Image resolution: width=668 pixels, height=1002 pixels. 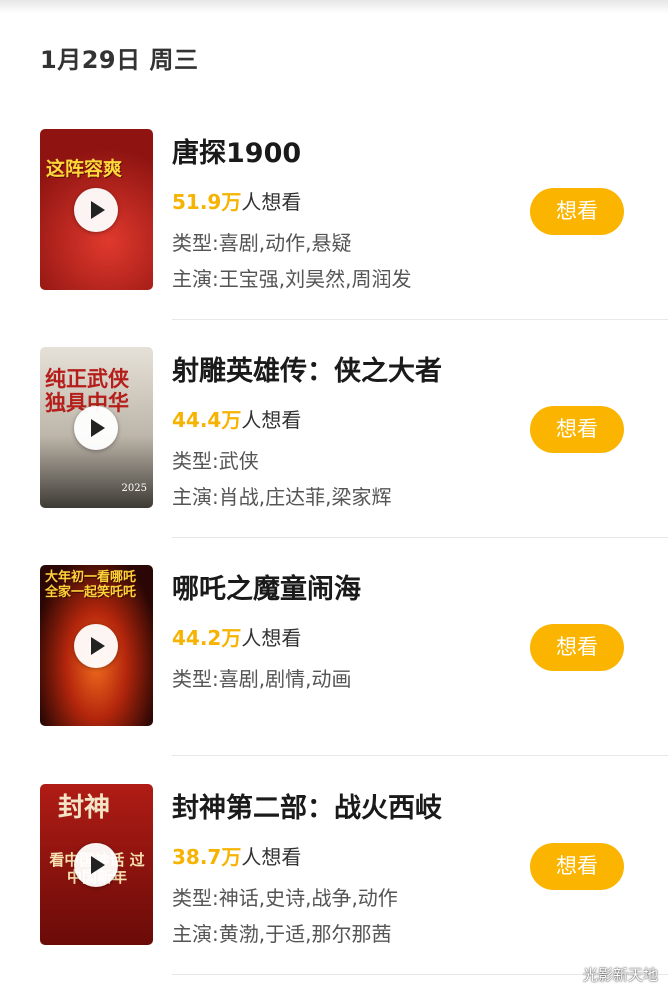 I want to click on want-count: 44.2万人想看, so click(x=236, y=636).